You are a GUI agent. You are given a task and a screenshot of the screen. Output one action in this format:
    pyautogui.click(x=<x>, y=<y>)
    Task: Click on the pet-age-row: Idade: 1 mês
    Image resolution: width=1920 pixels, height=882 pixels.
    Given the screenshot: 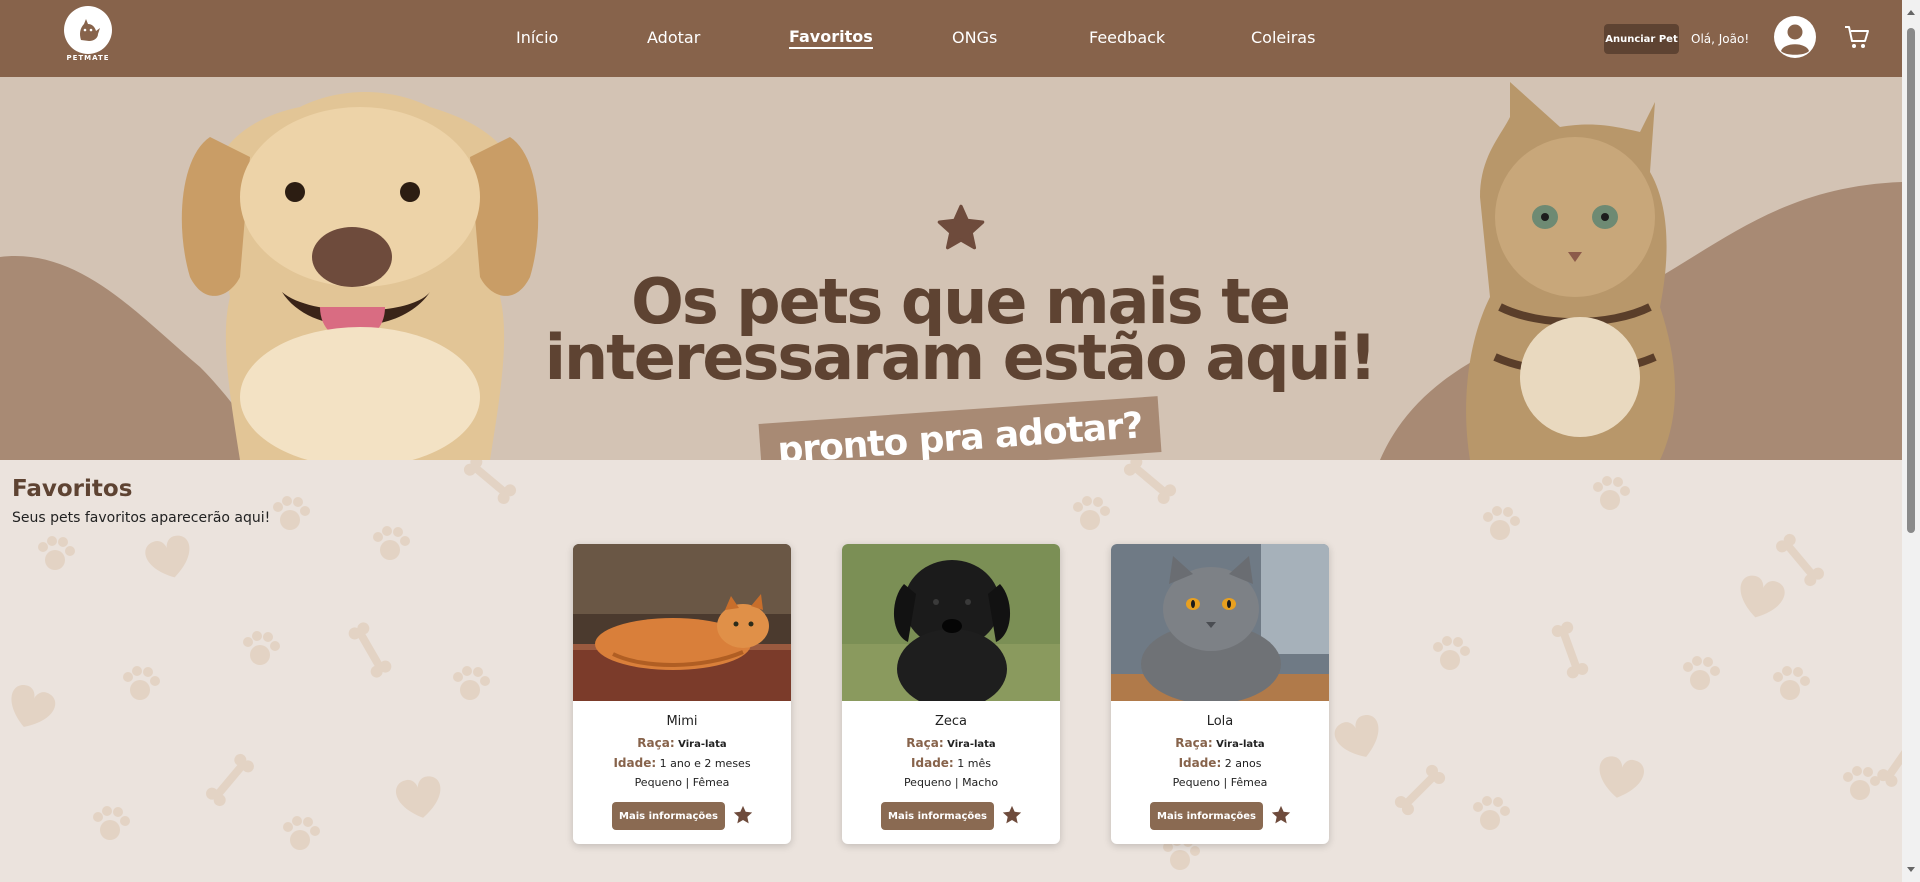 What is the action you would take?
    pyautogui.click(x=951, y=763)
    